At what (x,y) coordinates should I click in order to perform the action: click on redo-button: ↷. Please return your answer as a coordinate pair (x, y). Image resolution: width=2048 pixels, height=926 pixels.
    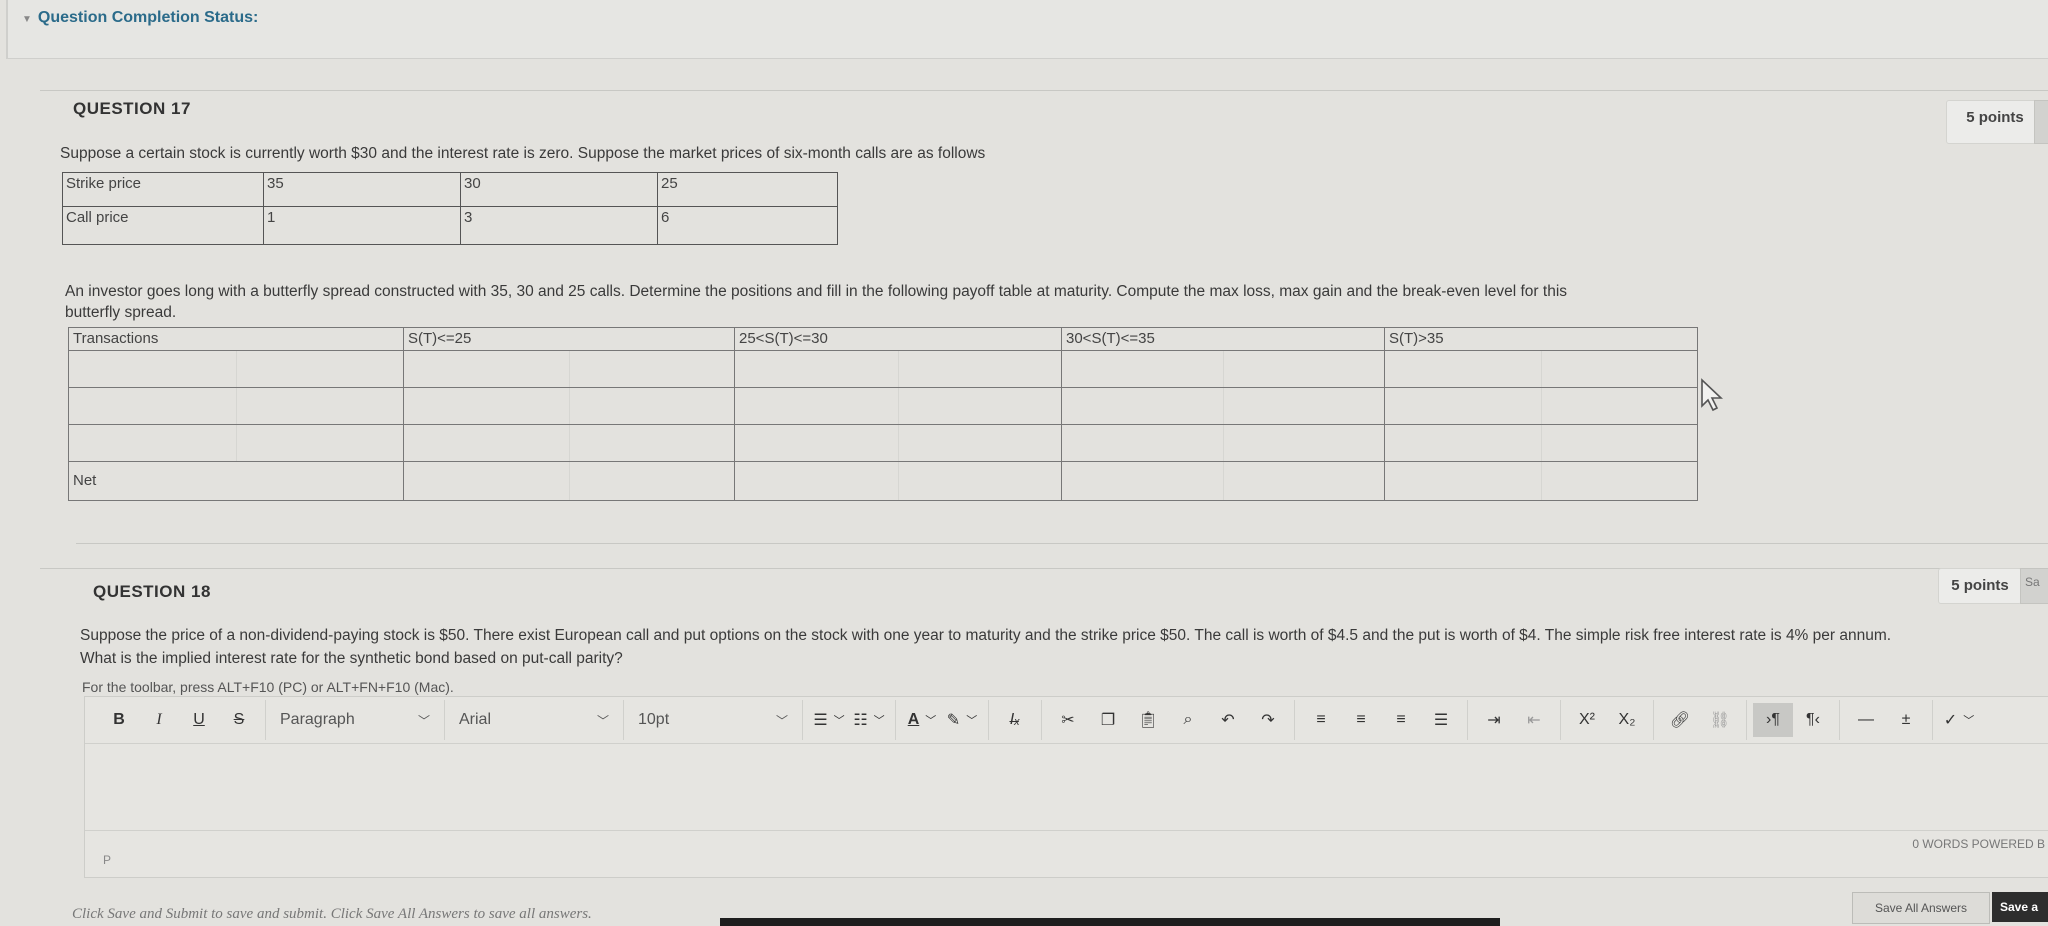
    Looking at the image, I should click on (1268, 720).